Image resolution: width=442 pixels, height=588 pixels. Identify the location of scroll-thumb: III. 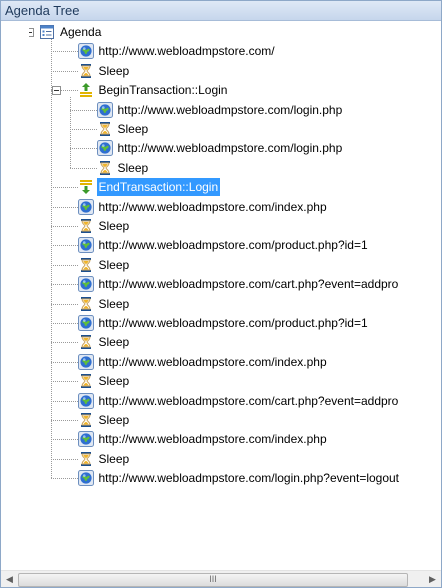
(213, 580).